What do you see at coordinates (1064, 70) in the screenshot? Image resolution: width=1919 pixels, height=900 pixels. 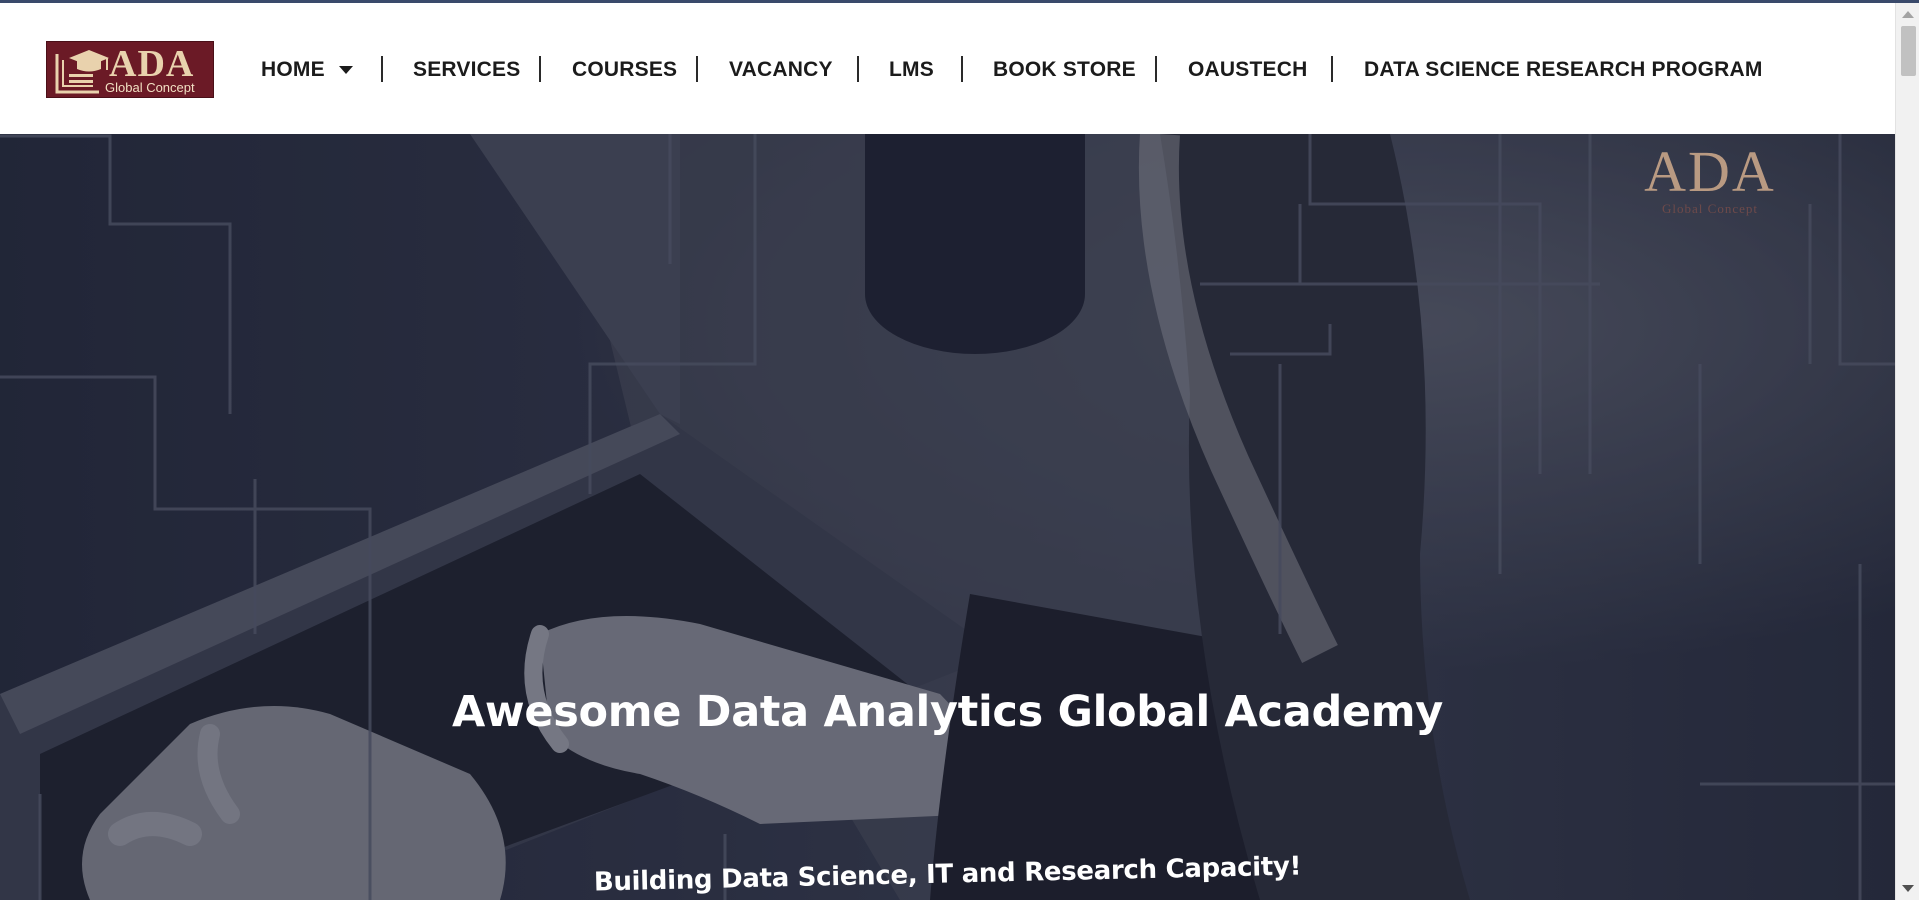 I see `nav-book-store: BOOK STORE` at bounding box center [1064, 70].